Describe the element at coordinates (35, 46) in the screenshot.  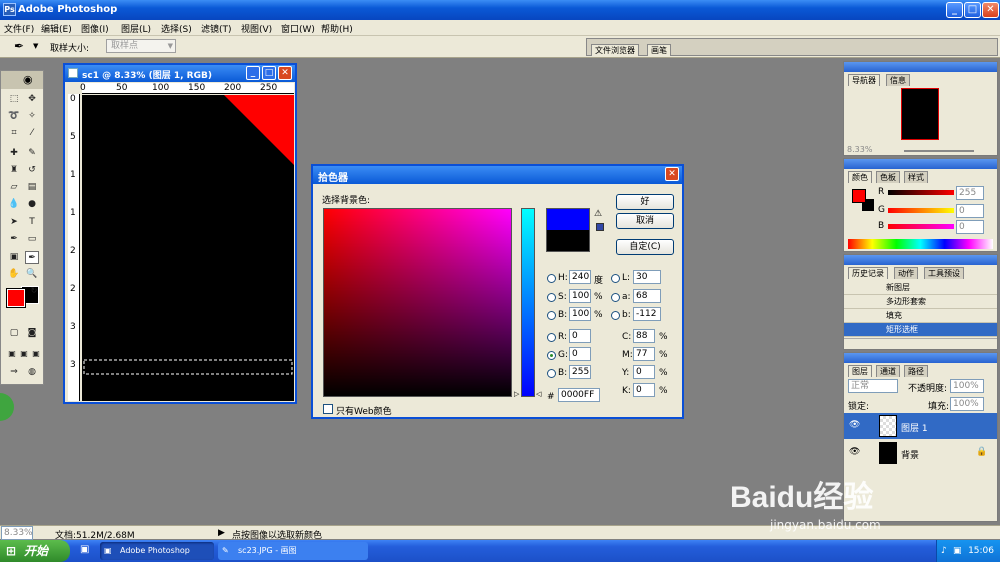
I see `chevron-down-icon: ▼` at that location.